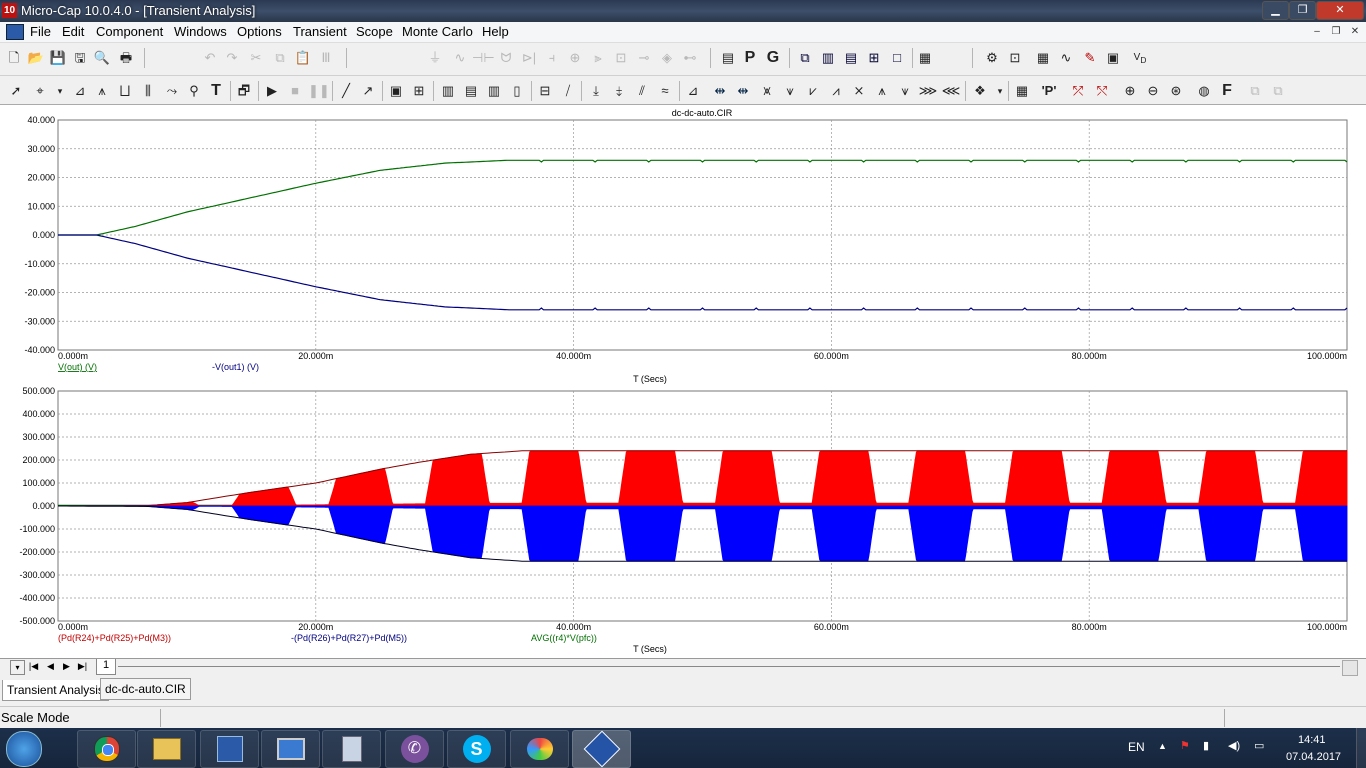  Describe the element at coordinates (272, 91) in the screenshot. I see `run-icon: ▶` at that location.